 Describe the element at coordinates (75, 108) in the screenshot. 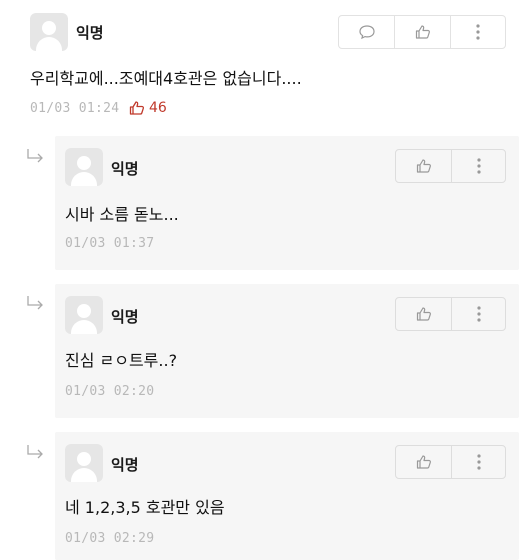

I see `comment-time: 01/03 01:24` at that location.